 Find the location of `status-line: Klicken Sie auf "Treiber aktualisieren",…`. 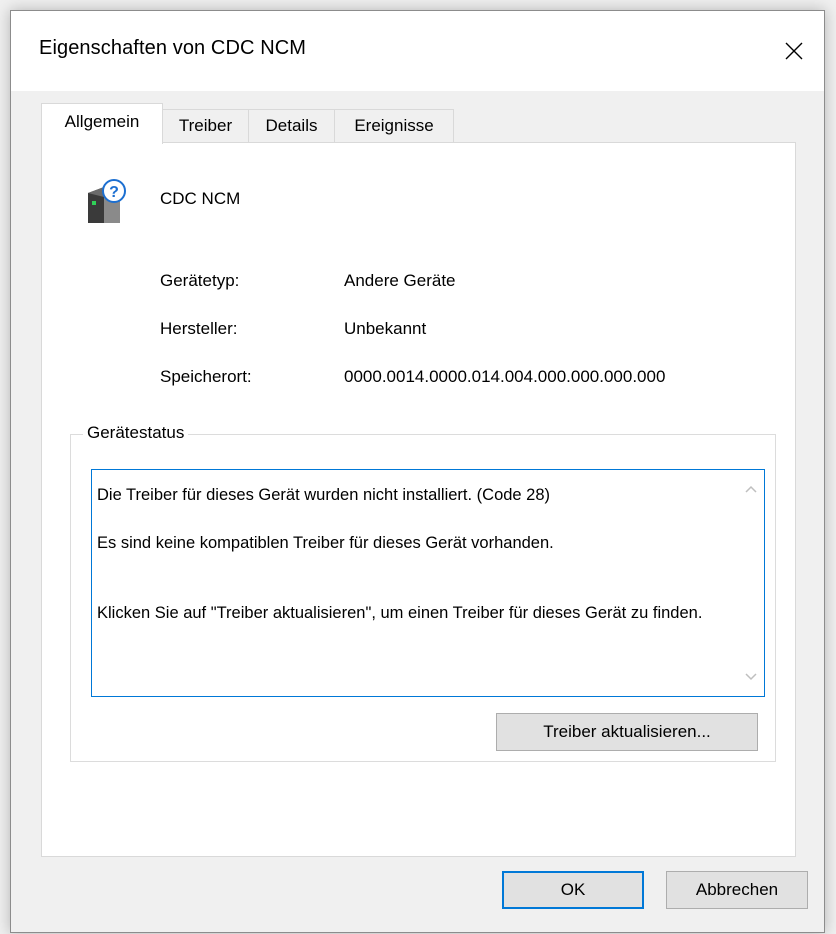

status-line: Klicken Sie auf "Treiber aktualisieren",… is located at coordinates (400, 613).